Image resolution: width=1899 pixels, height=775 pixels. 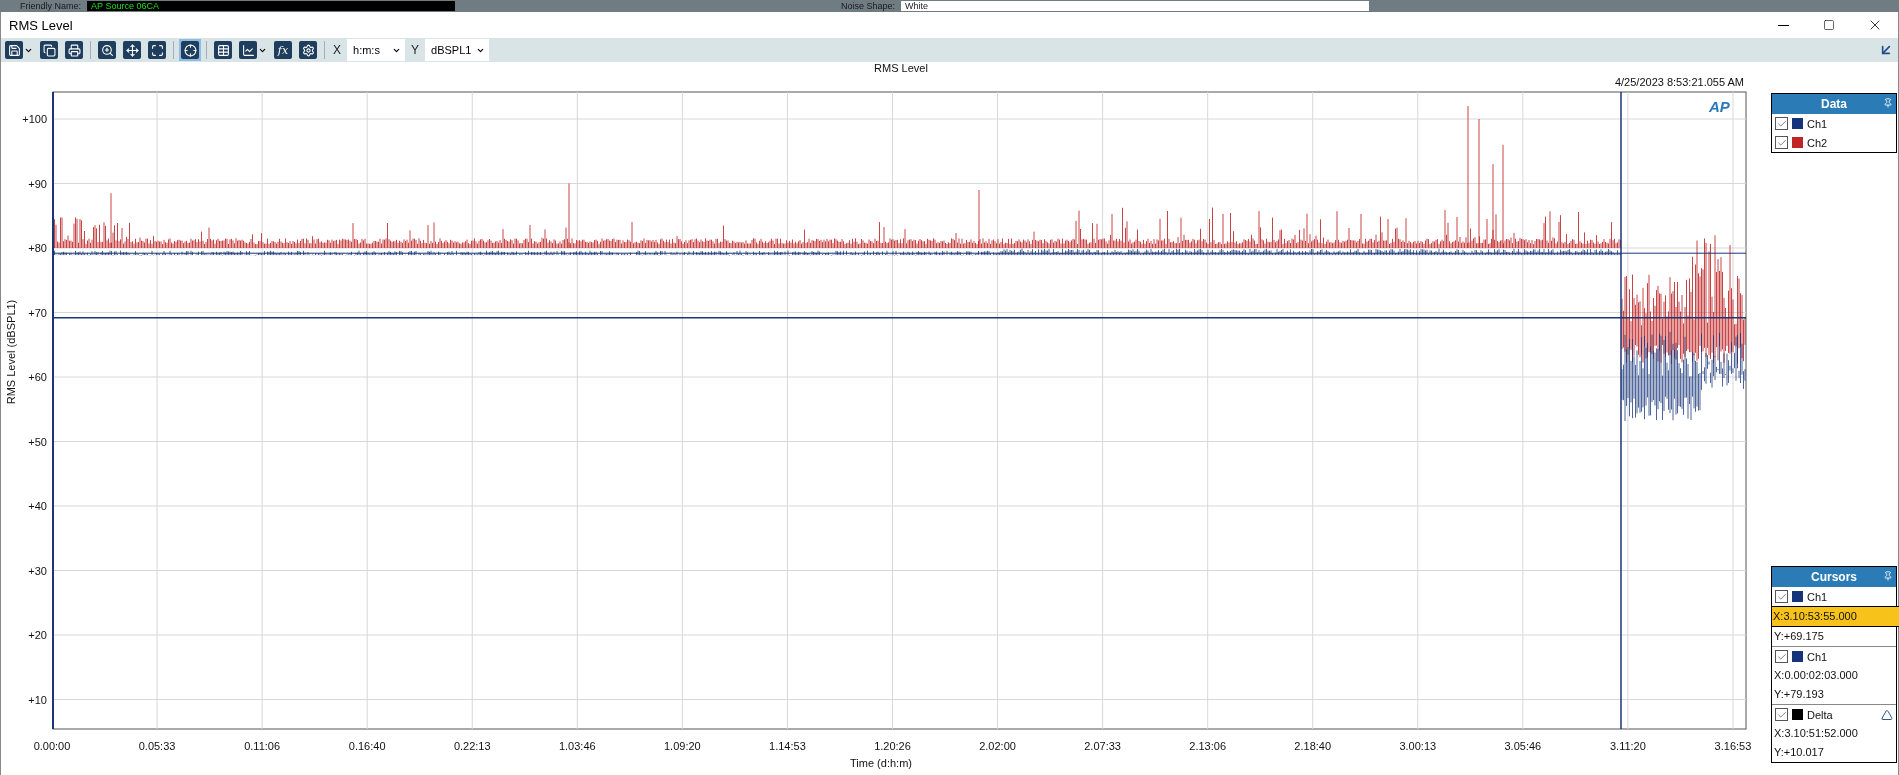 What do you see at coordinates (1887, 714) in the screenshot?
I see `delta-icon` at bounding box center [1887, 714].